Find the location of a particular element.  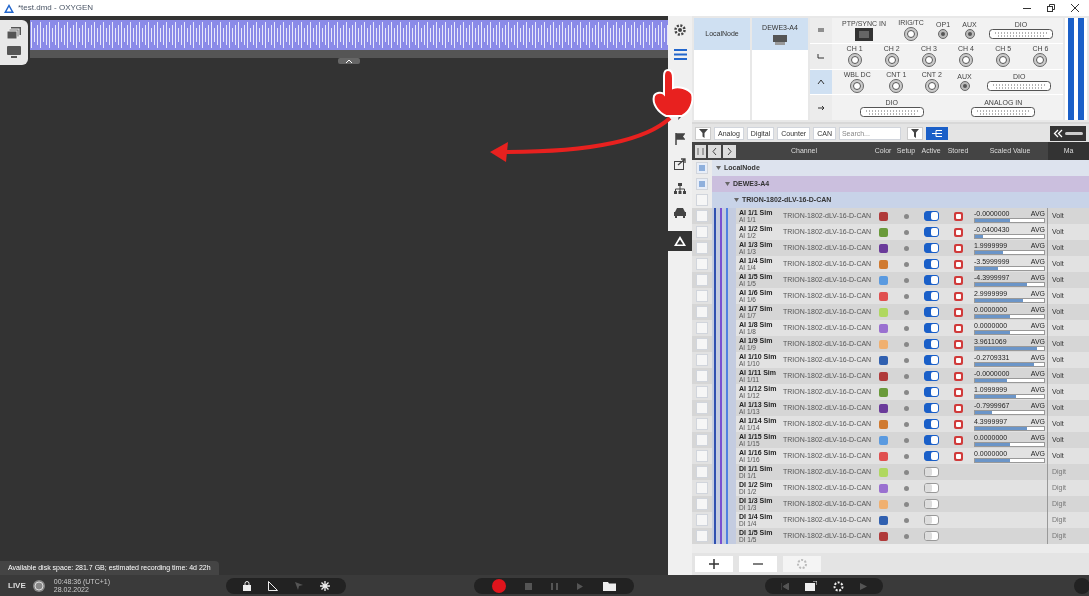

list-icon is located at coordinates (680, 54).